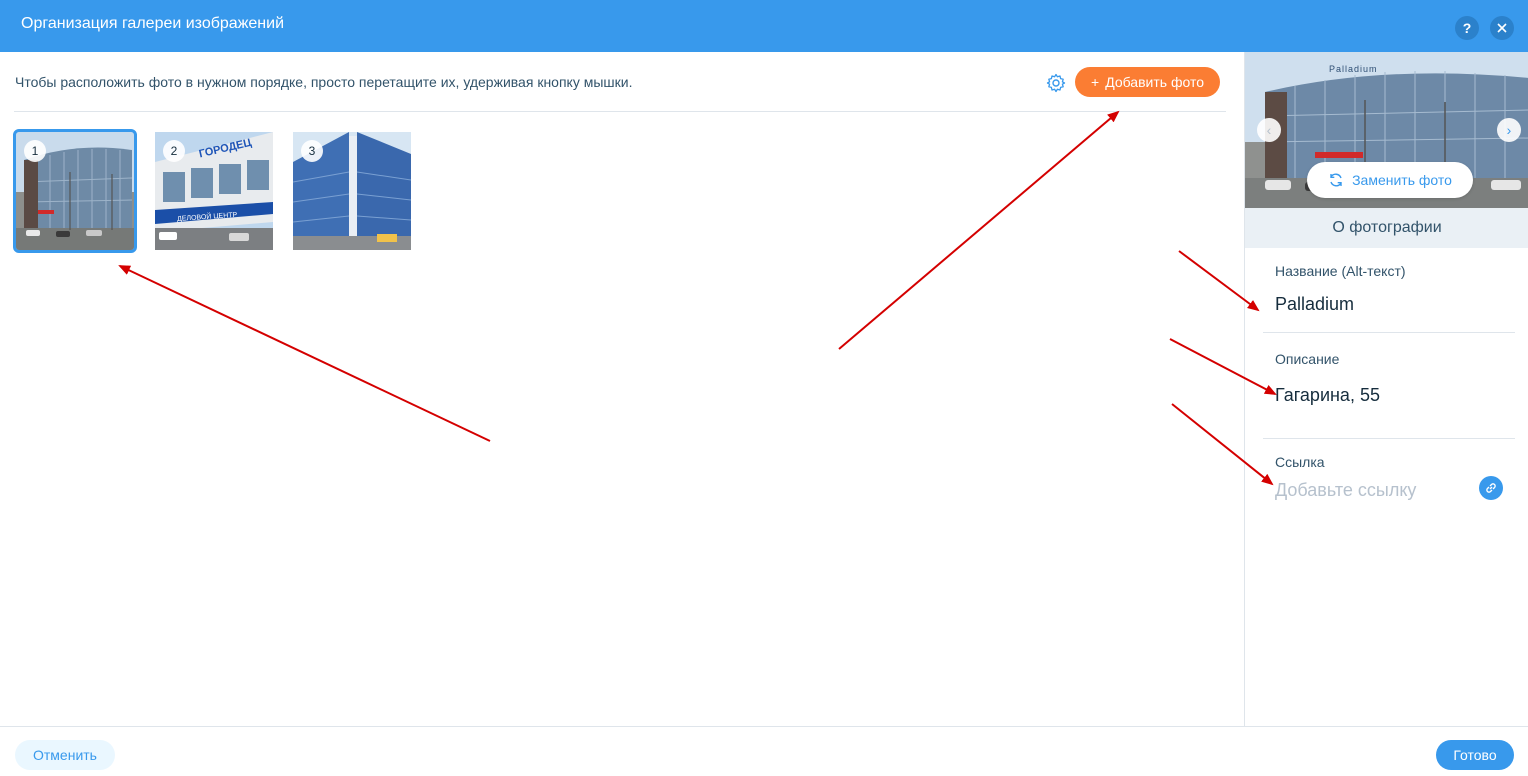 The image size is (1528, 776). I want to click on dialog-title: Организация галереи изображений, so click(153, 23).